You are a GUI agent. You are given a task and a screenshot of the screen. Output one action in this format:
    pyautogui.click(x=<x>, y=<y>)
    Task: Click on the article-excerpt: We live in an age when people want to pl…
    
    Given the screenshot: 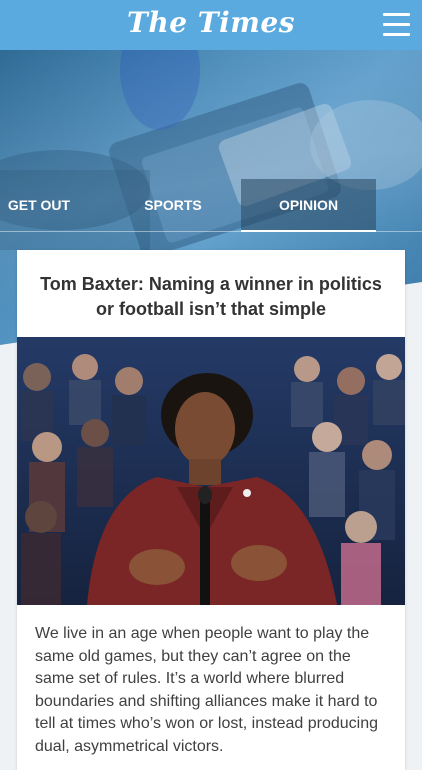 What is the action you would take?
    pyautogui.click(x=206, y=690)
    